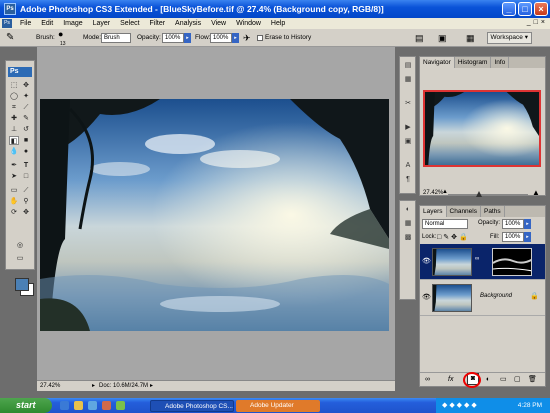  Describe the element at coordinates (408, 209) in the screenshot. I see `color-panel-icon: ◐` at that location.